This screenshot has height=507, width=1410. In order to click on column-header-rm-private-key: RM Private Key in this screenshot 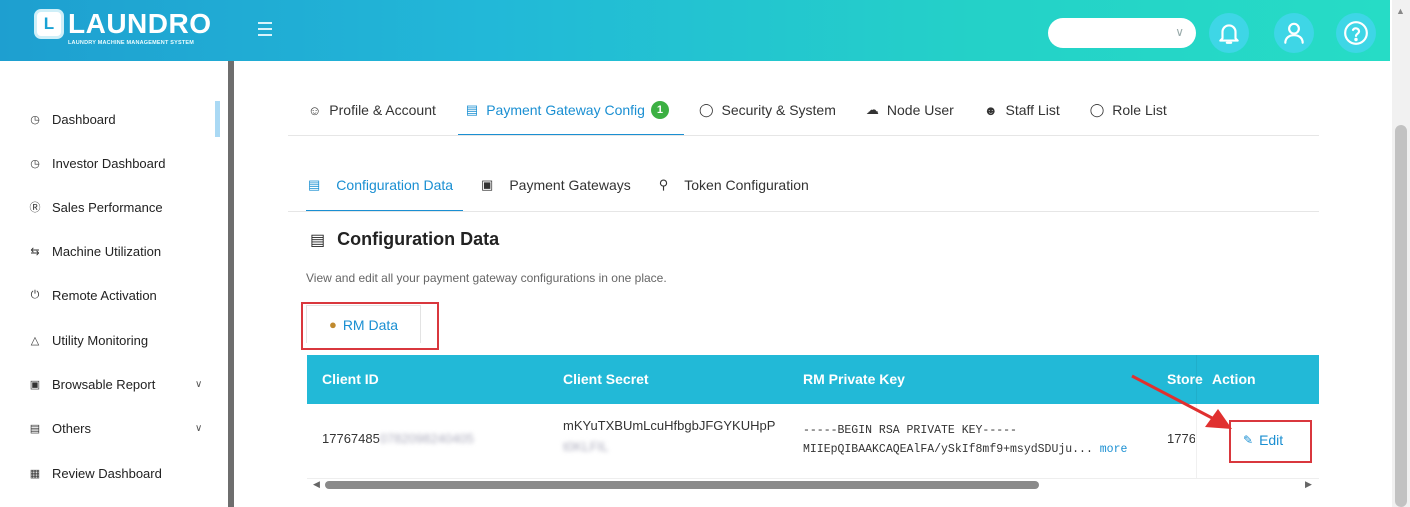, I will do `click(854, 379)`.